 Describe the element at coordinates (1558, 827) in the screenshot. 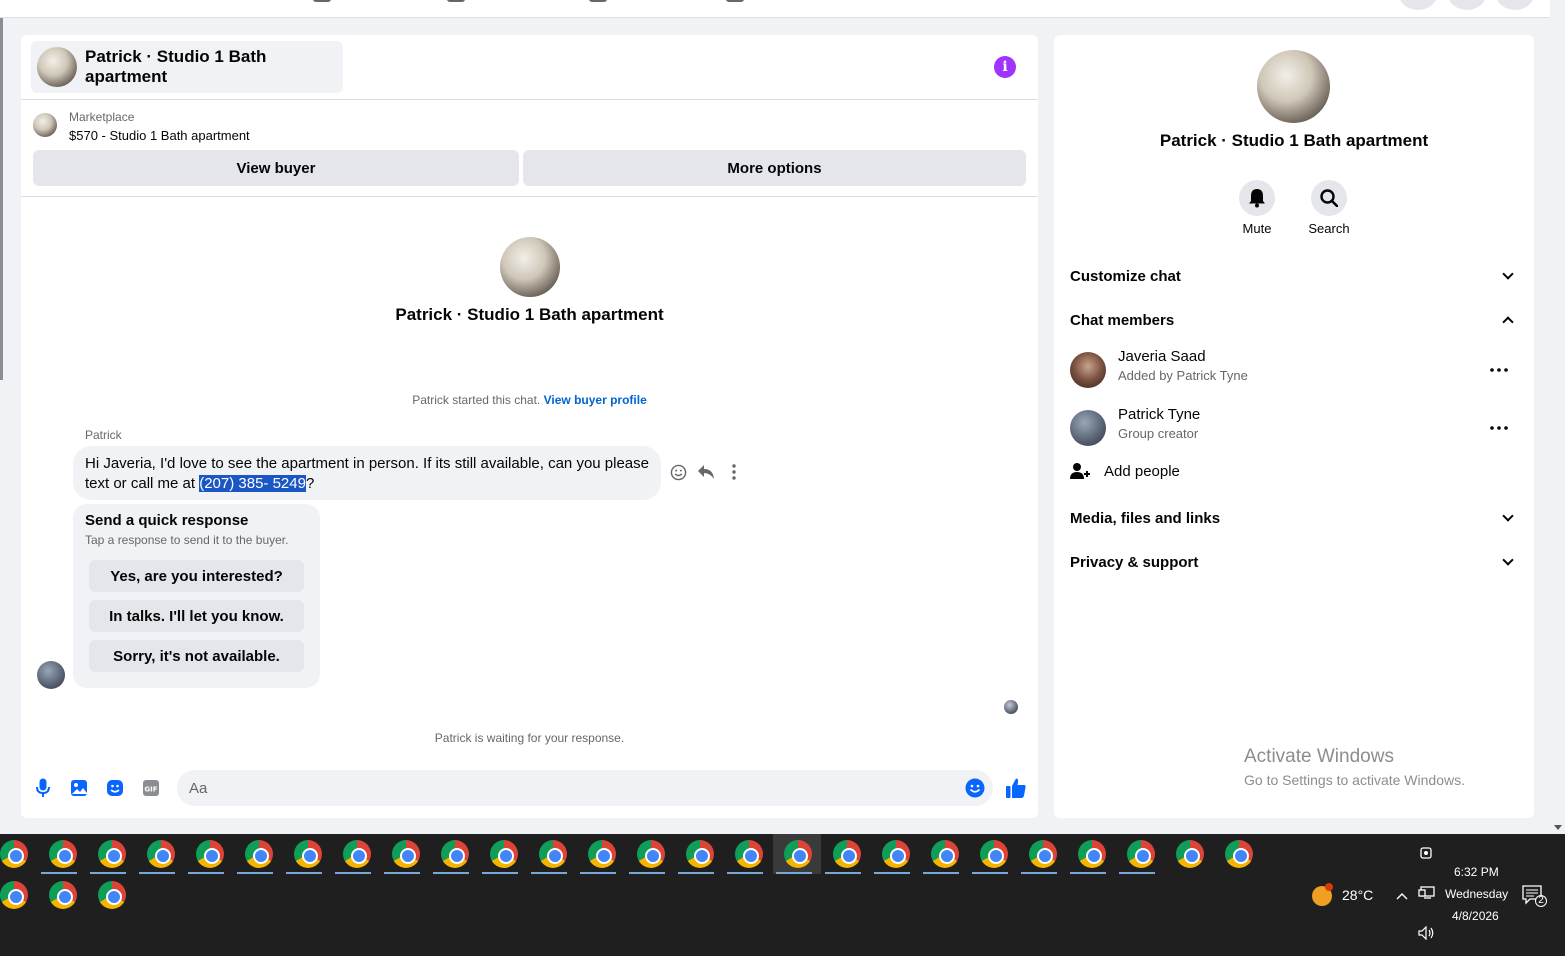

I see `scroll-down-arrow-icon` at that location.